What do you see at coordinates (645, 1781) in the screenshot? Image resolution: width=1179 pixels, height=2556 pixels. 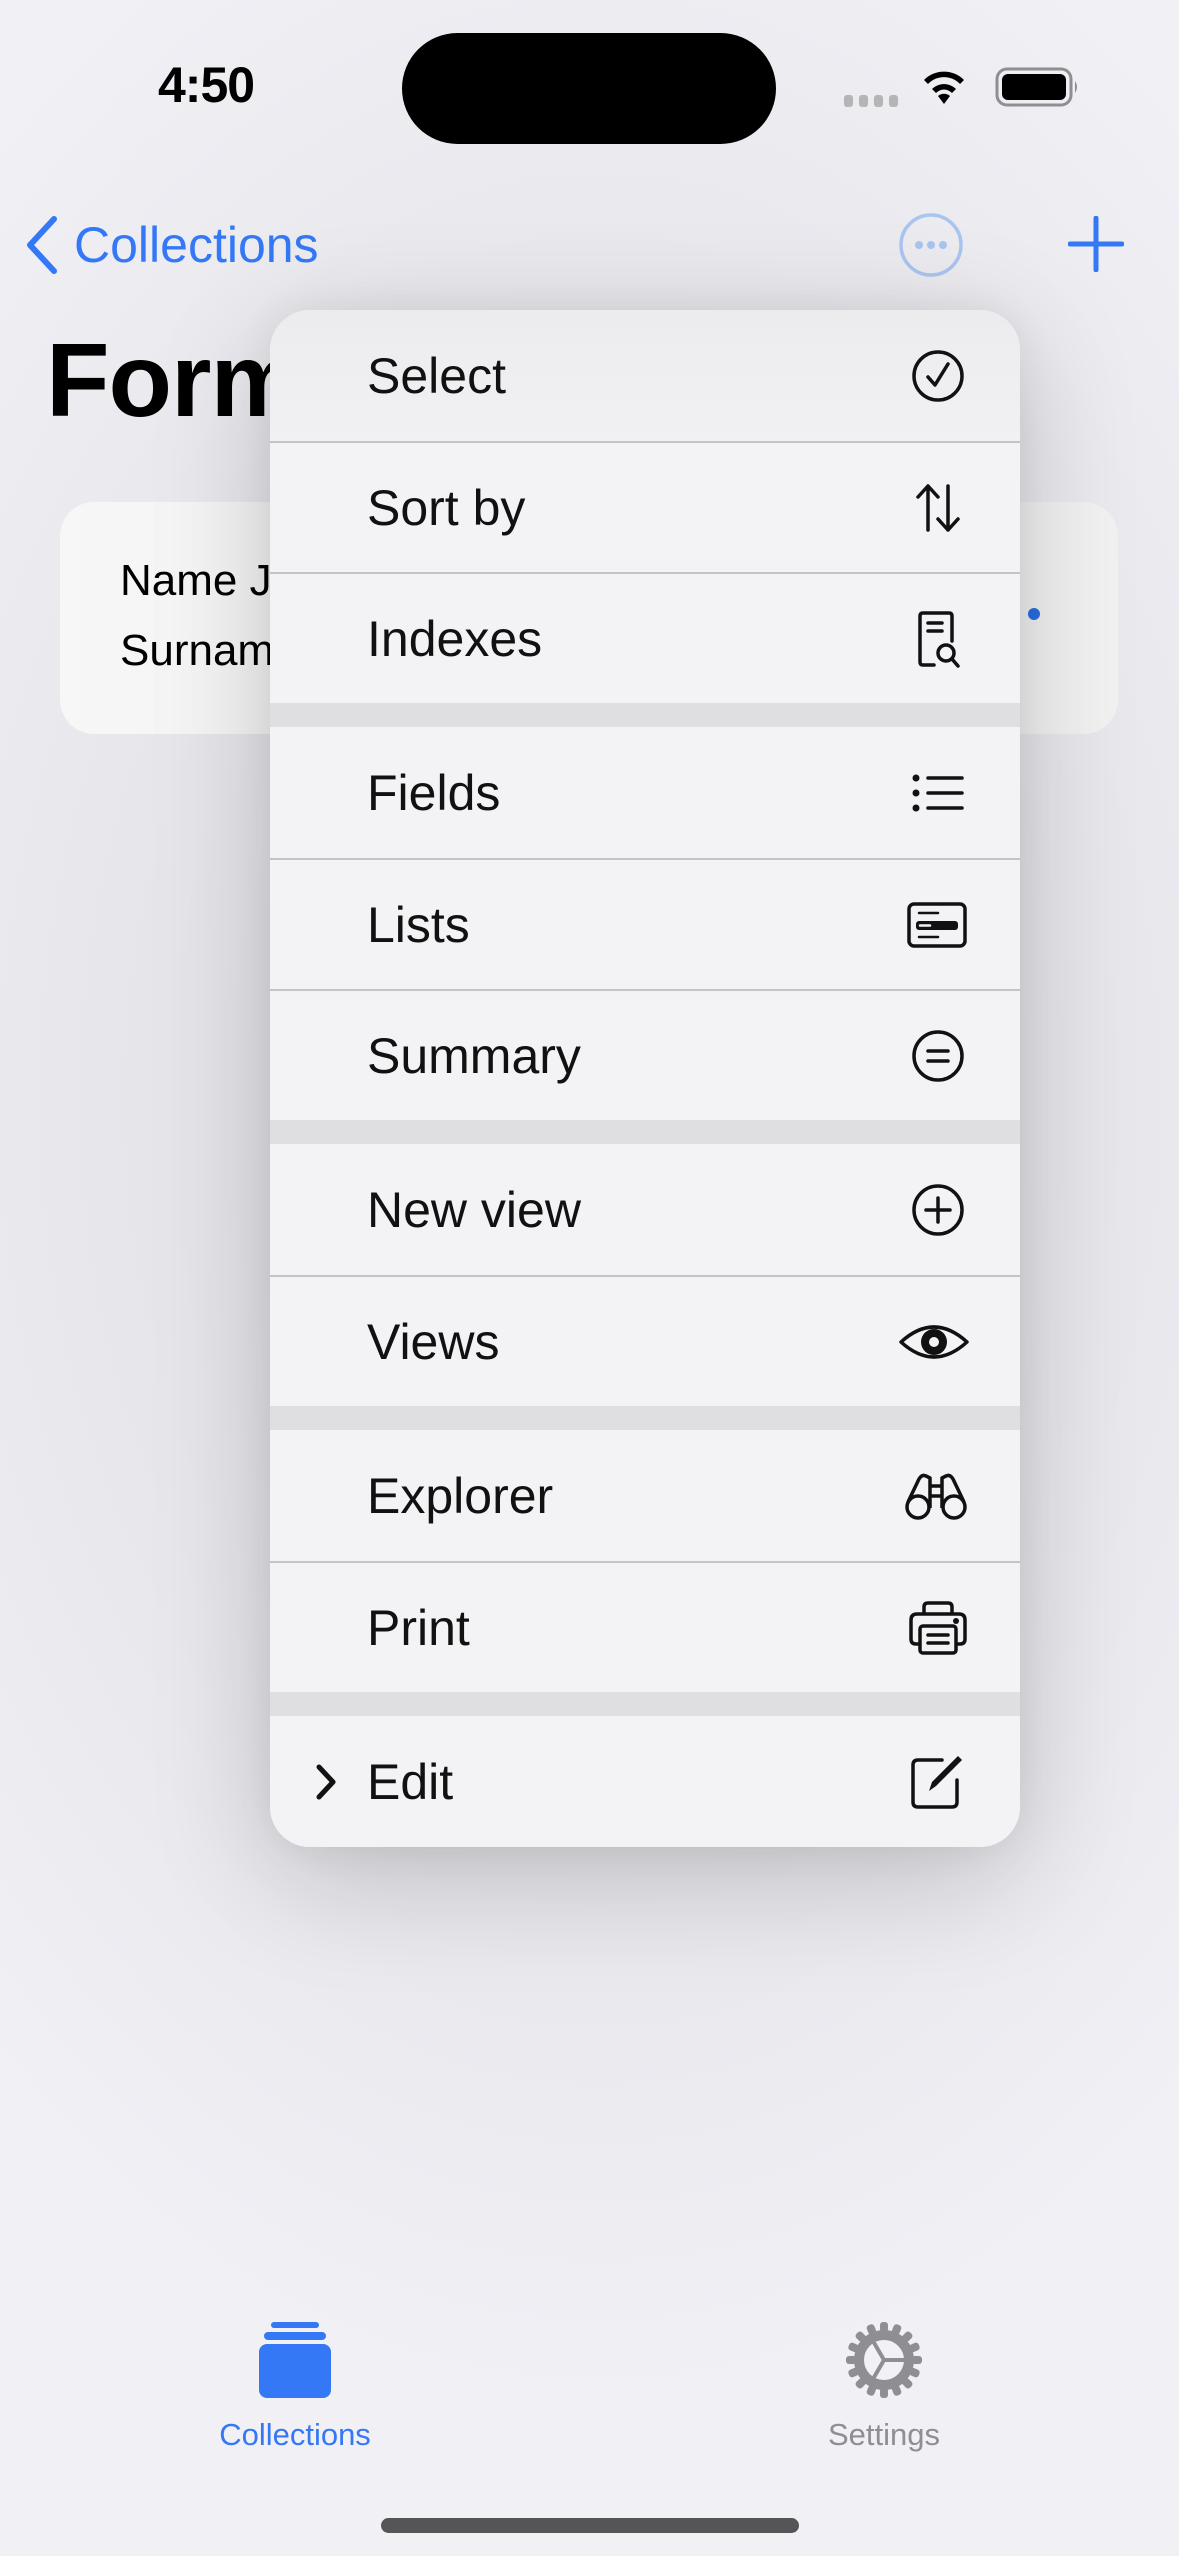 I see `menu-item-edit: Edit` at bounding box center [645, 1781].